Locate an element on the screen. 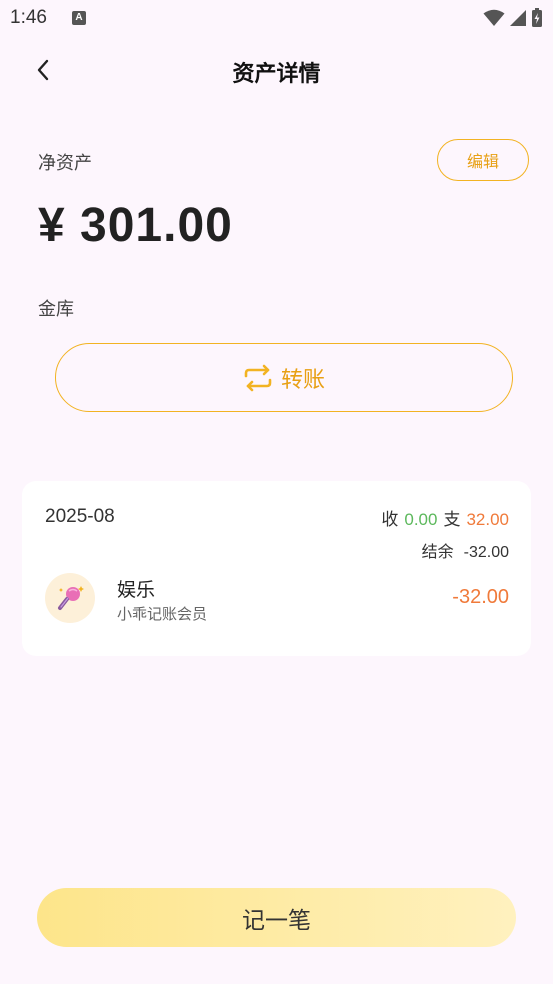 Image resolution: width=553 pixels, height=984 pixels. microphone-icon is located at coordinates (70, 598).